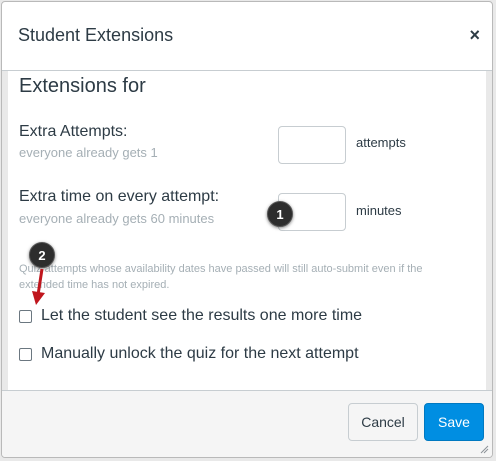 The width and height of the screenshot is (496, 461). I want to click on resize-grip-icon, so click(484, 449).